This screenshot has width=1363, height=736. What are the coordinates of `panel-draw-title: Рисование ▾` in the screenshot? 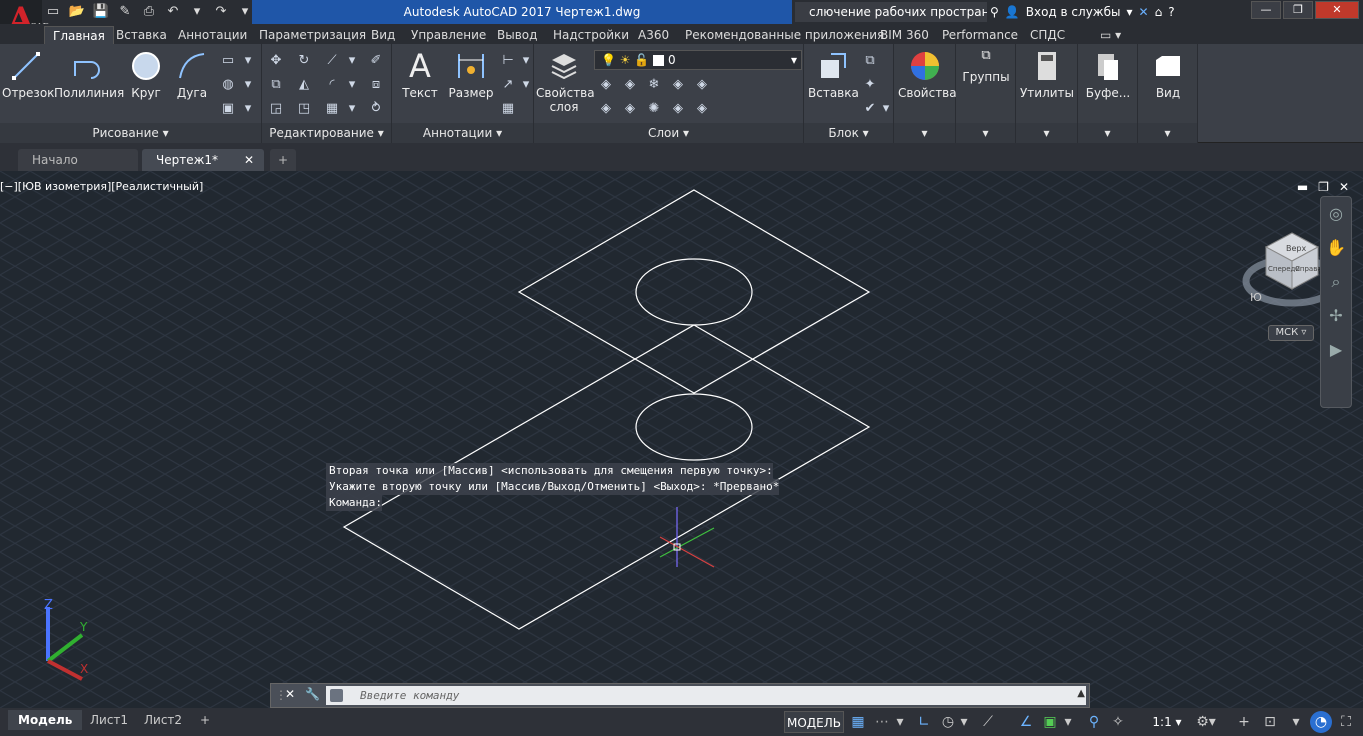 It's located at (130, 133).